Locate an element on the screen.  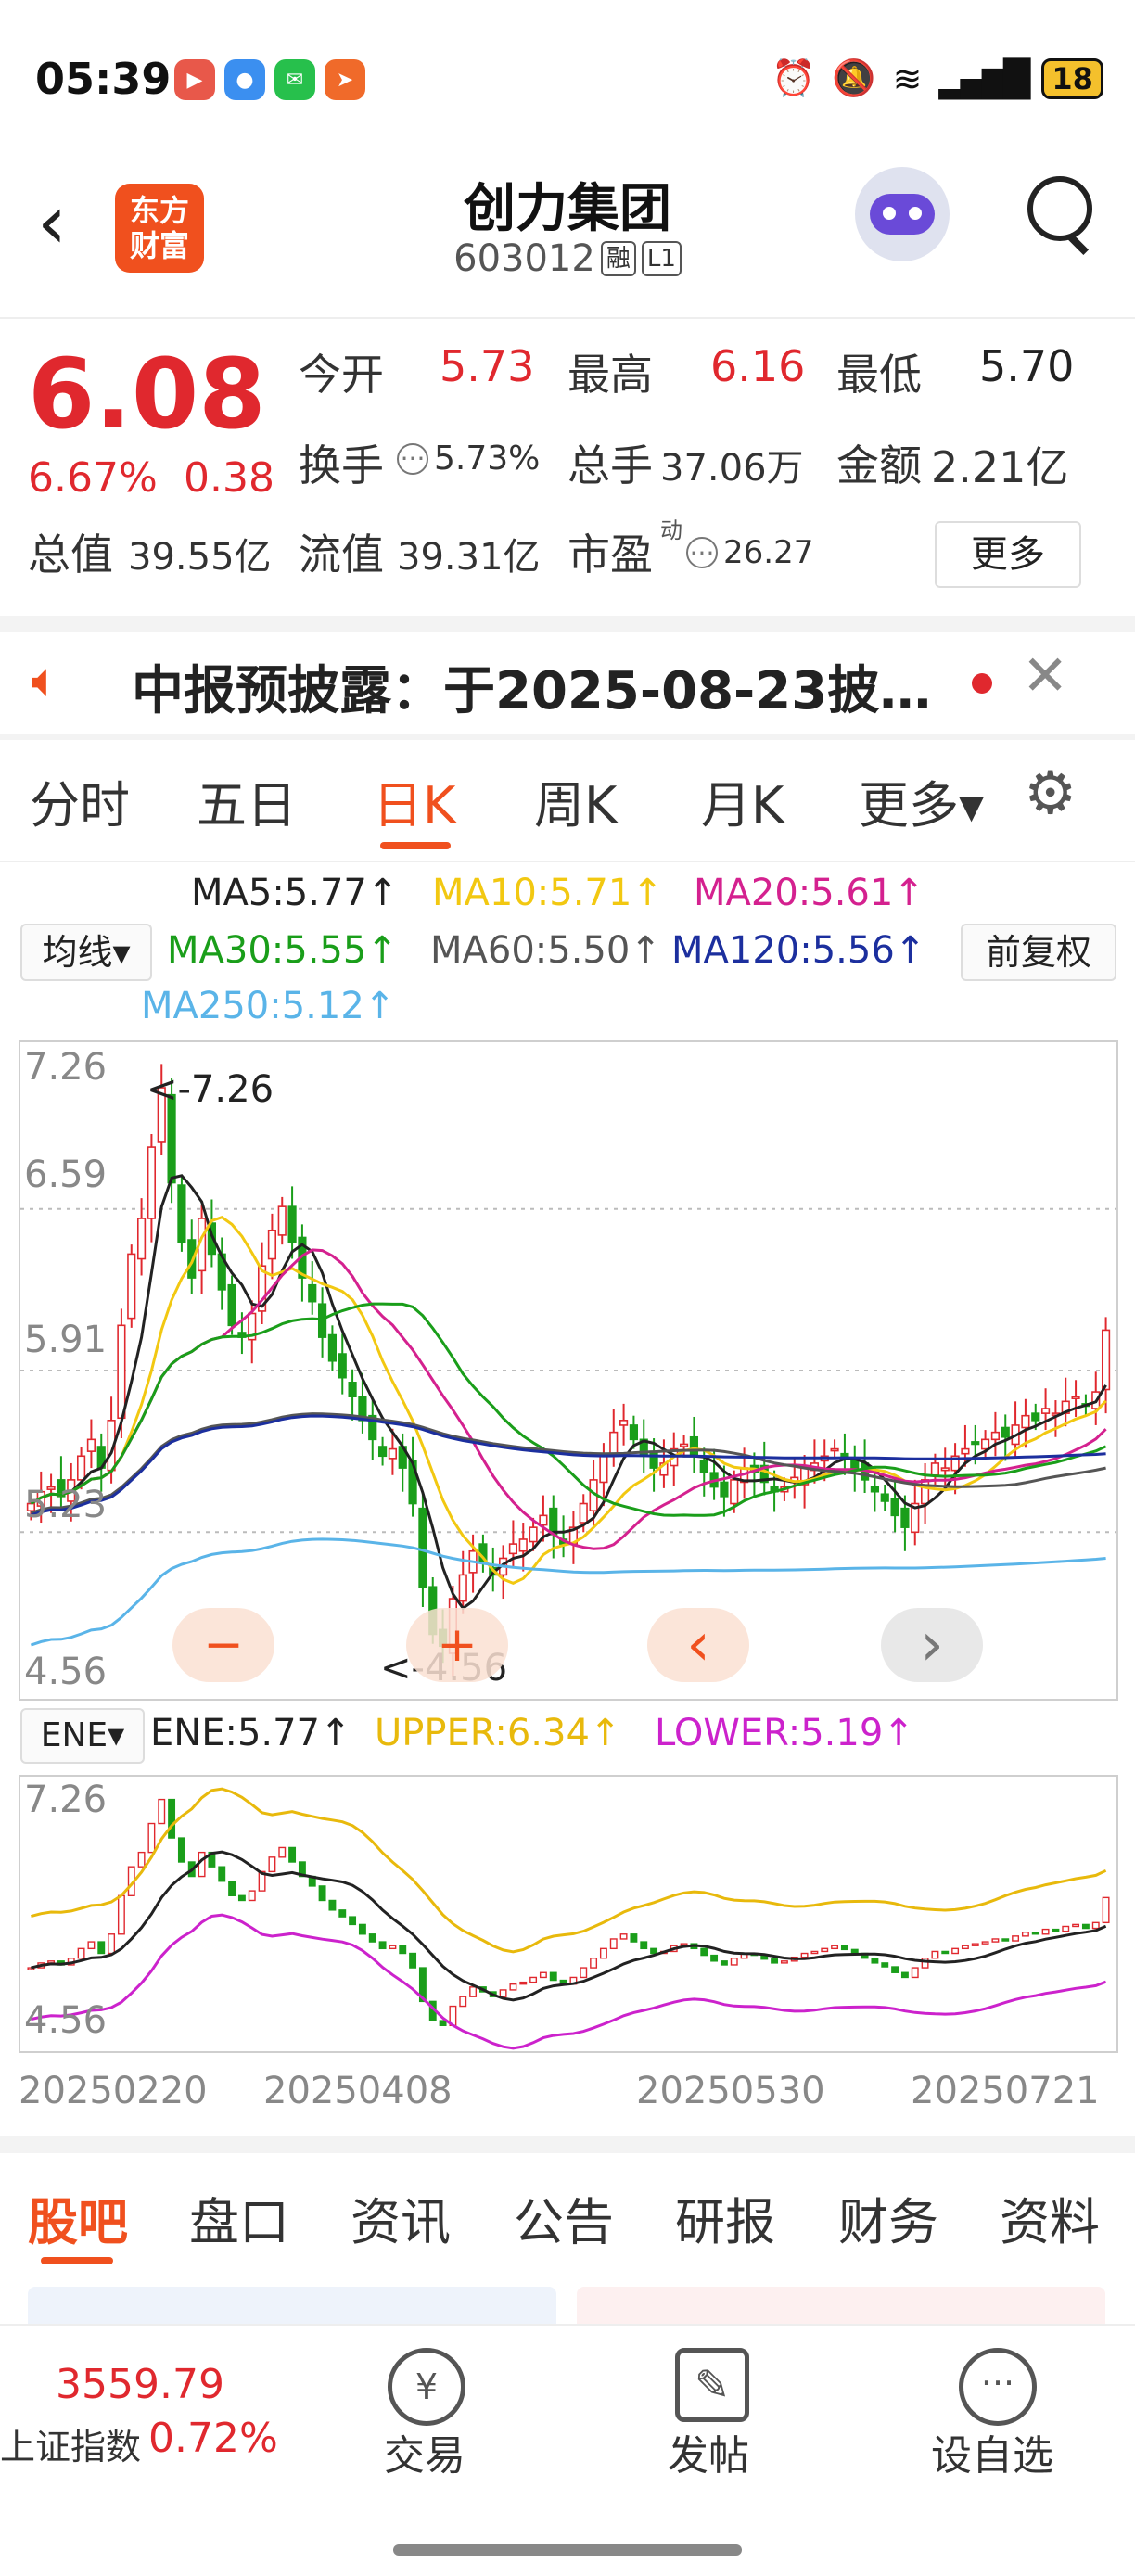
card-left is located at coordinates (292, 2305).